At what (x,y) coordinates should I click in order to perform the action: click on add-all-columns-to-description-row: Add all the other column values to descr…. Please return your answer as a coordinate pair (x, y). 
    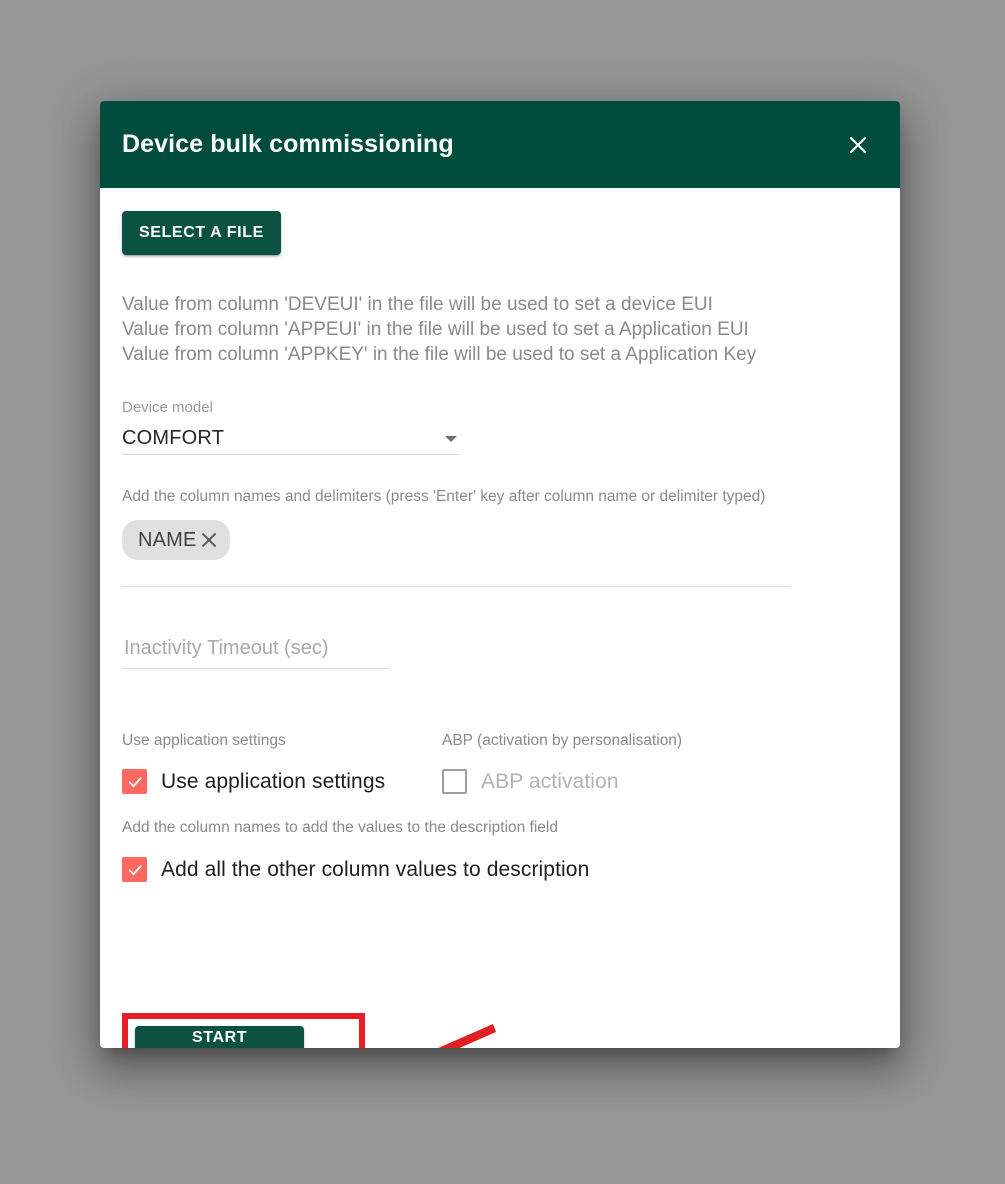
    Looking at the image, I should click on (500, 869).